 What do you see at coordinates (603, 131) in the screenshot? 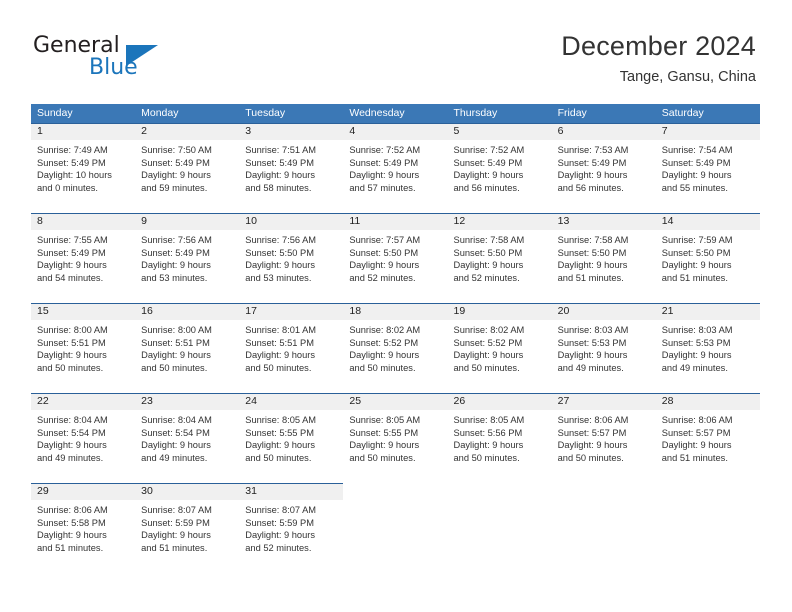
I see `day-number-band: 6` at bounding box center [603, 131].